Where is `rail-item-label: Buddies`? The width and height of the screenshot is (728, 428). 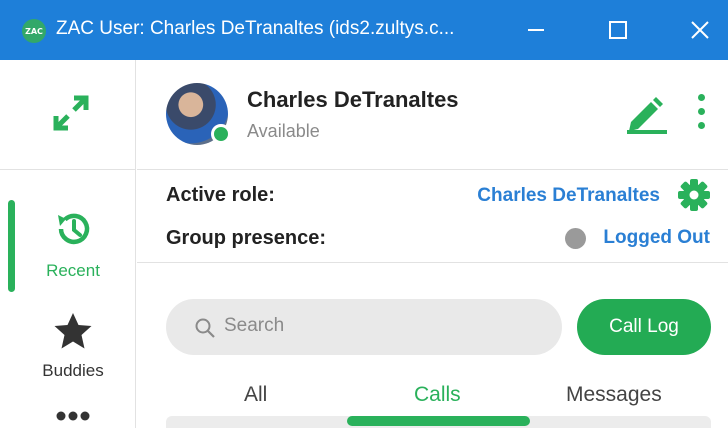
rail-item-label: Buddies is located at coordinates (73, 370).